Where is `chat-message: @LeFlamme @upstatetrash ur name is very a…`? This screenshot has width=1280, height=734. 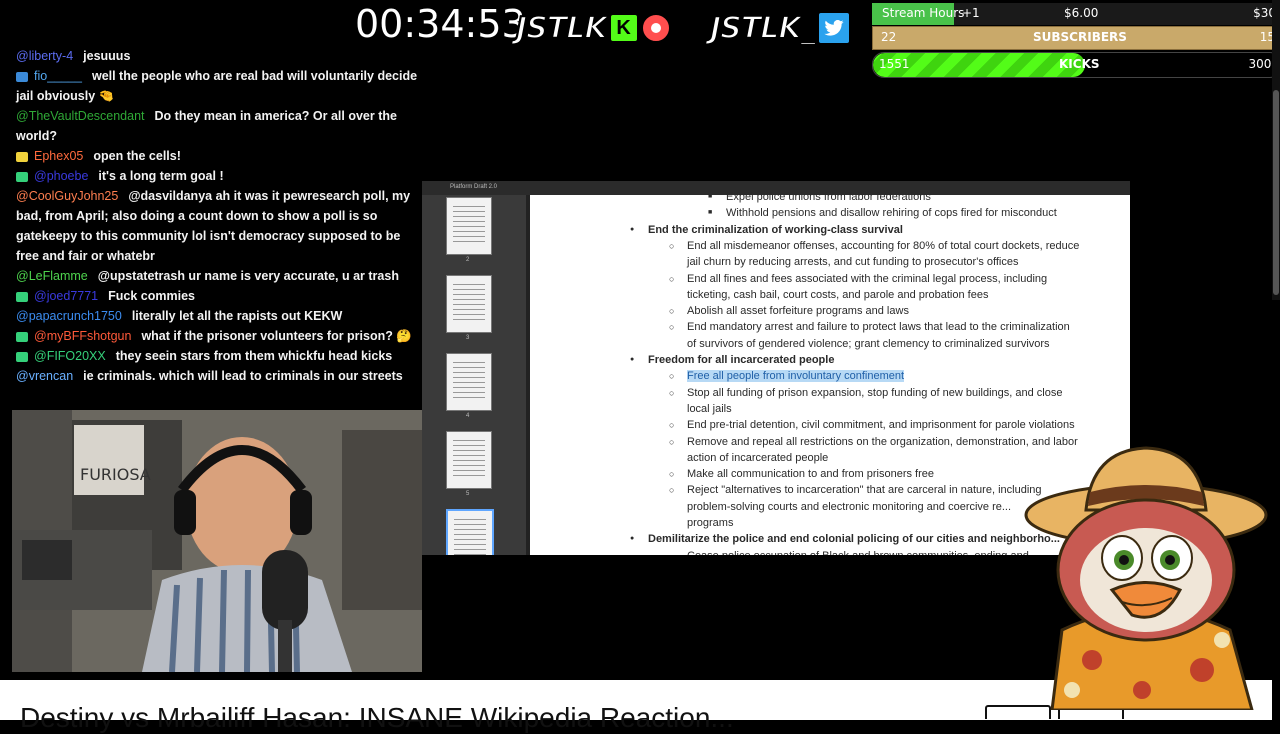 chat-message: @LeFlamme @upstatetrash ur name is very a… is located at coordinates (216, 276).